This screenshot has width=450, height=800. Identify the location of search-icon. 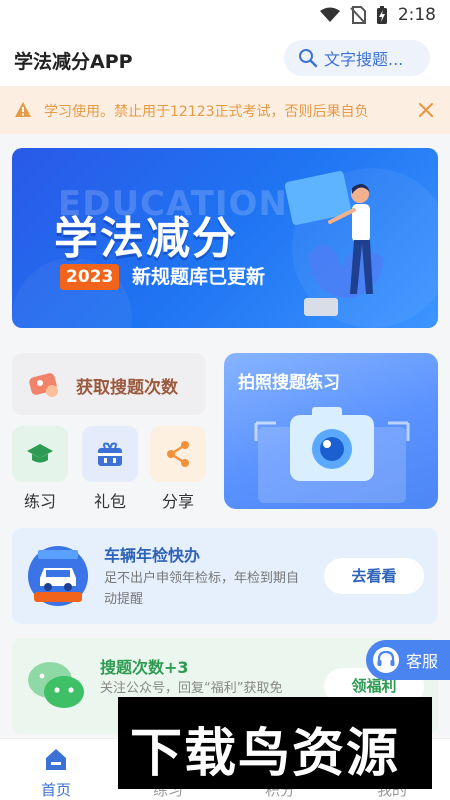
(308, 58).